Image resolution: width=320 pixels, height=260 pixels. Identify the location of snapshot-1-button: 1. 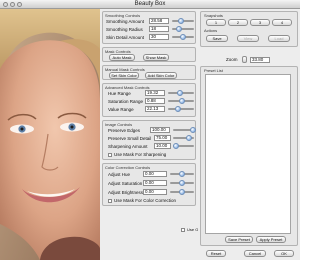
(216, 22).